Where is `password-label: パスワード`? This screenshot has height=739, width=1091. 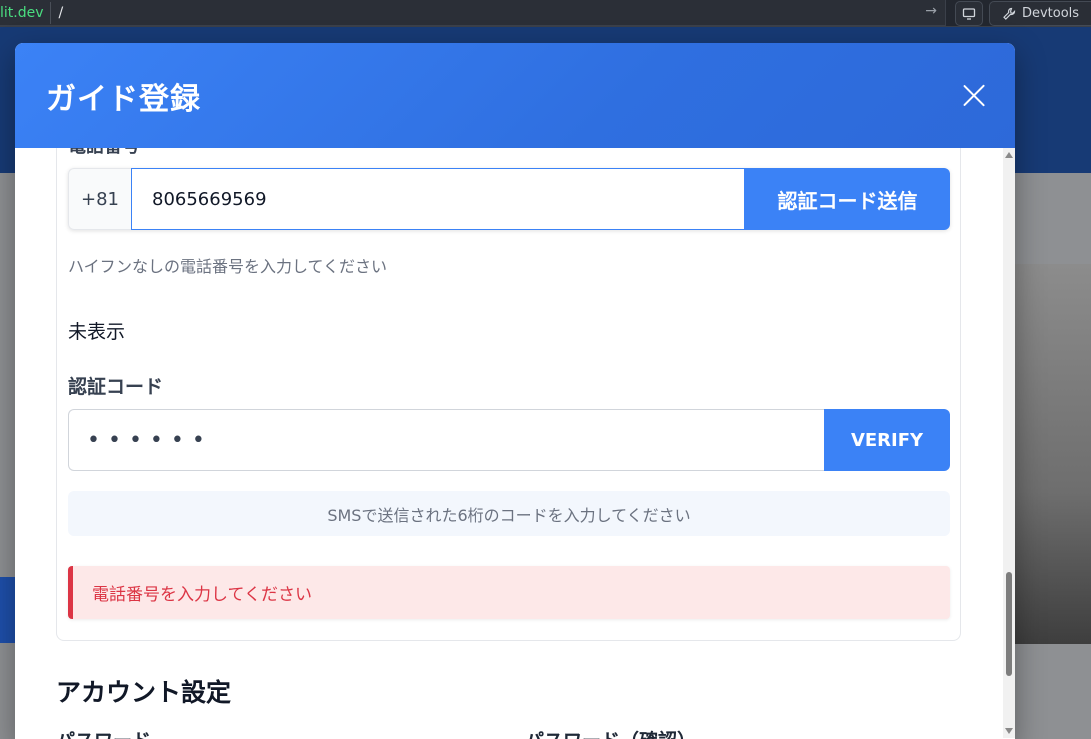
password-label: パスワード is located at coordinates (103, 732).